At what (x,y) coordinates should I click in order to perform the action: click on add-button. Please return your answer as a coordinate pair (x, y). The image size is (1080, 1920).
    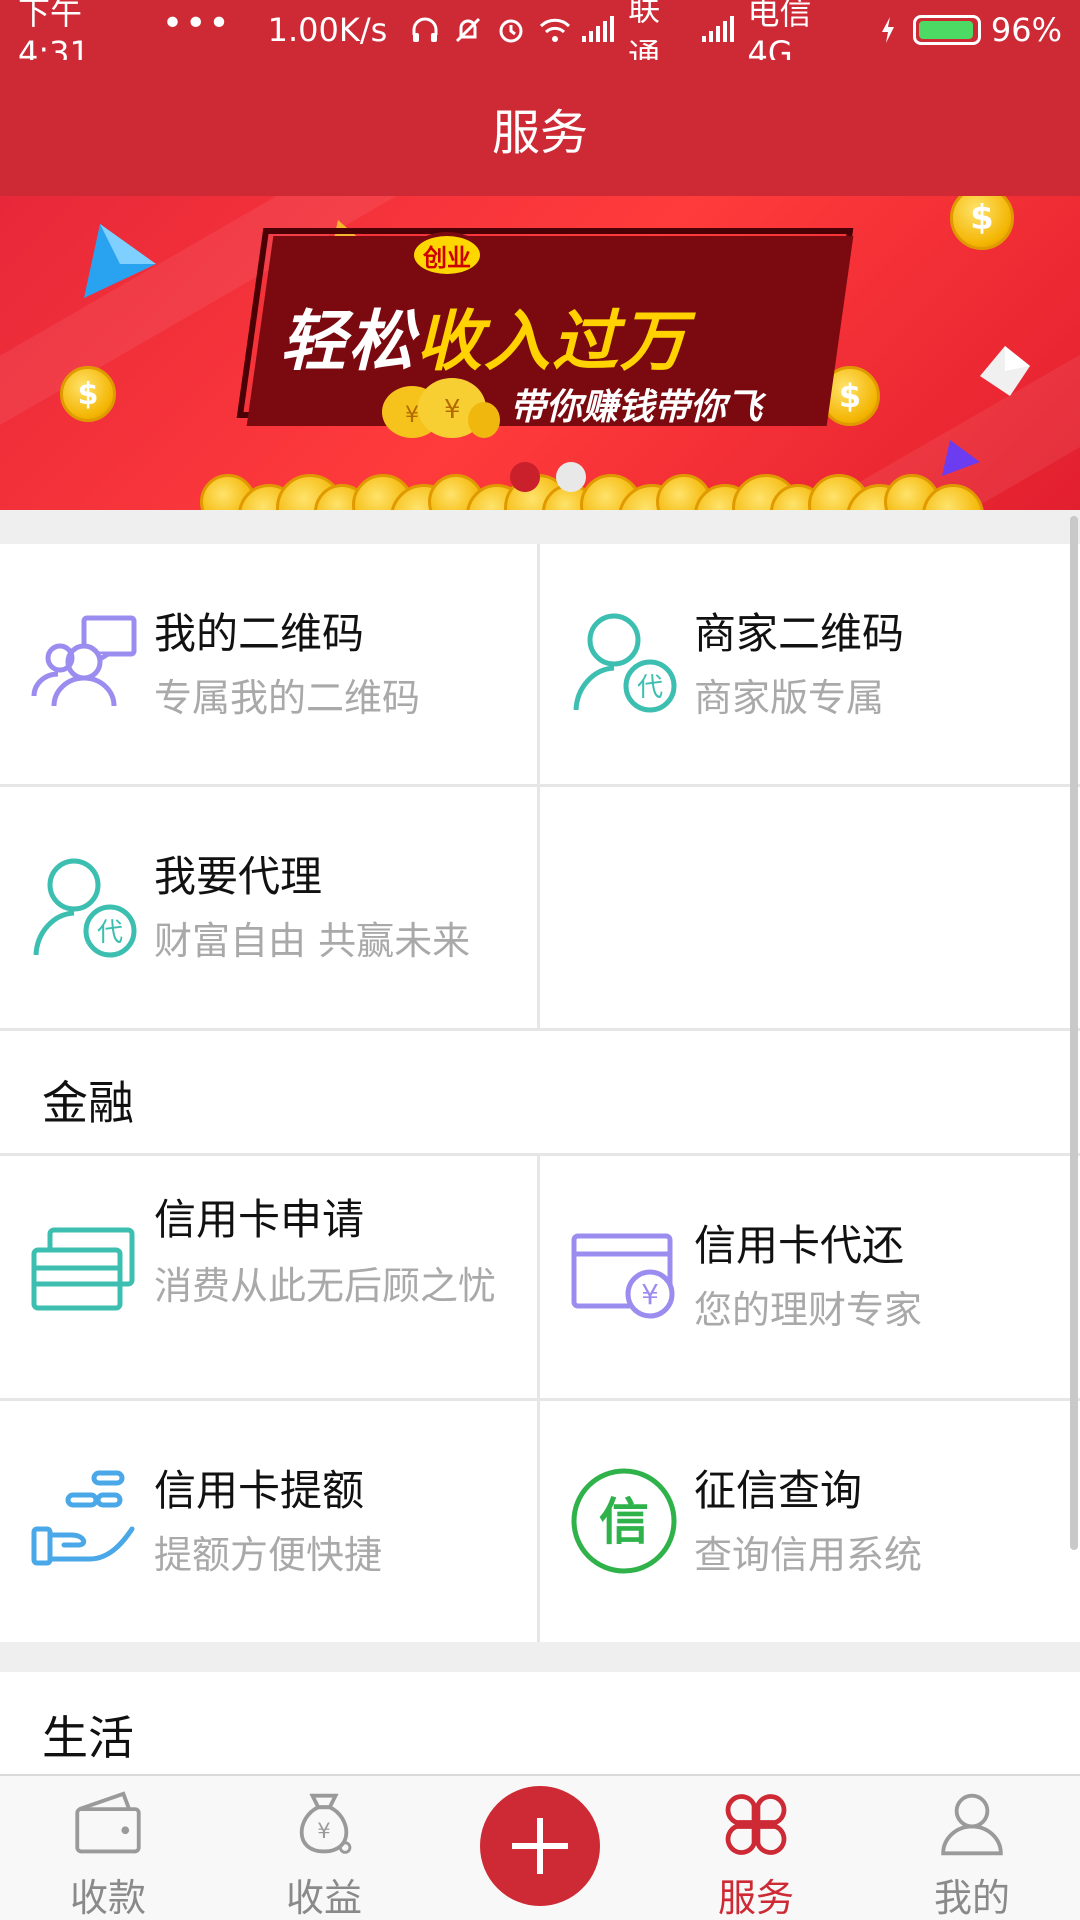
    Looking at the image, I should click on (540, 1846).